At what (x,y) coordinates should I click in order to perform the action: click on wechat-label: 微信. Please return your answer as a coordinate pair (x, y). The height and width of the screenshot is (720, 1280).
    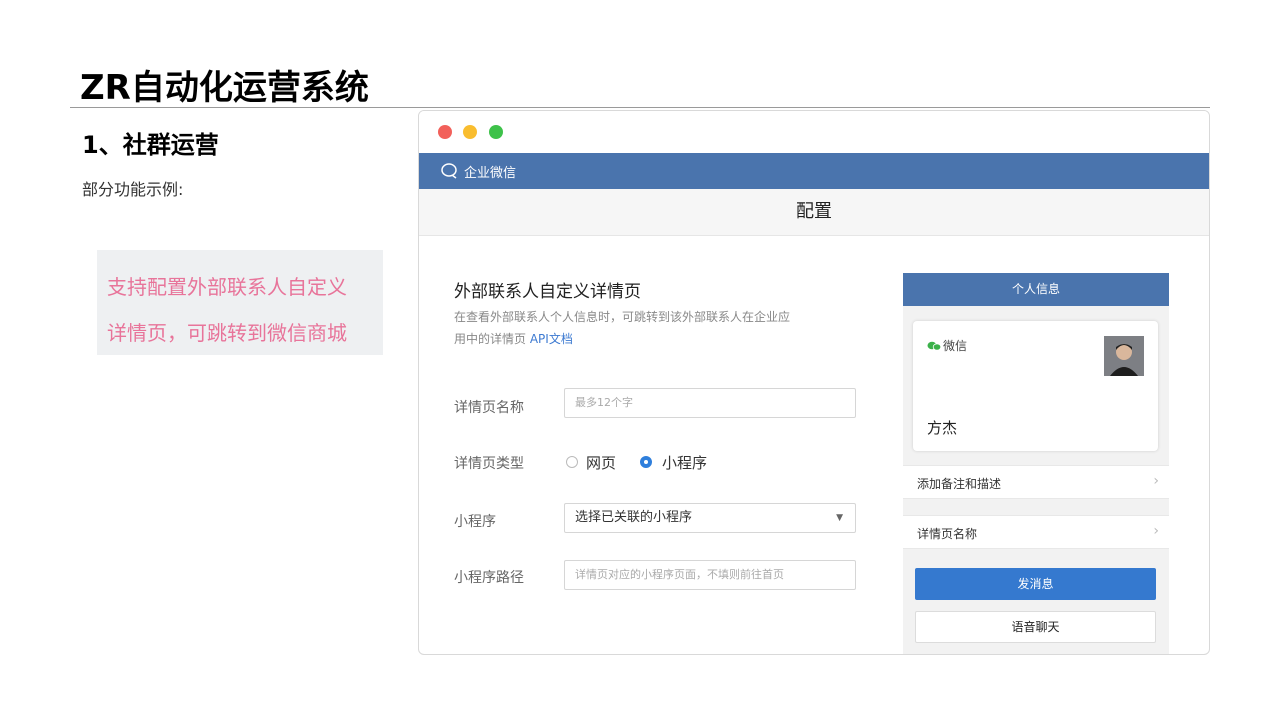
    Looking at the image, I should click on (955, 346).